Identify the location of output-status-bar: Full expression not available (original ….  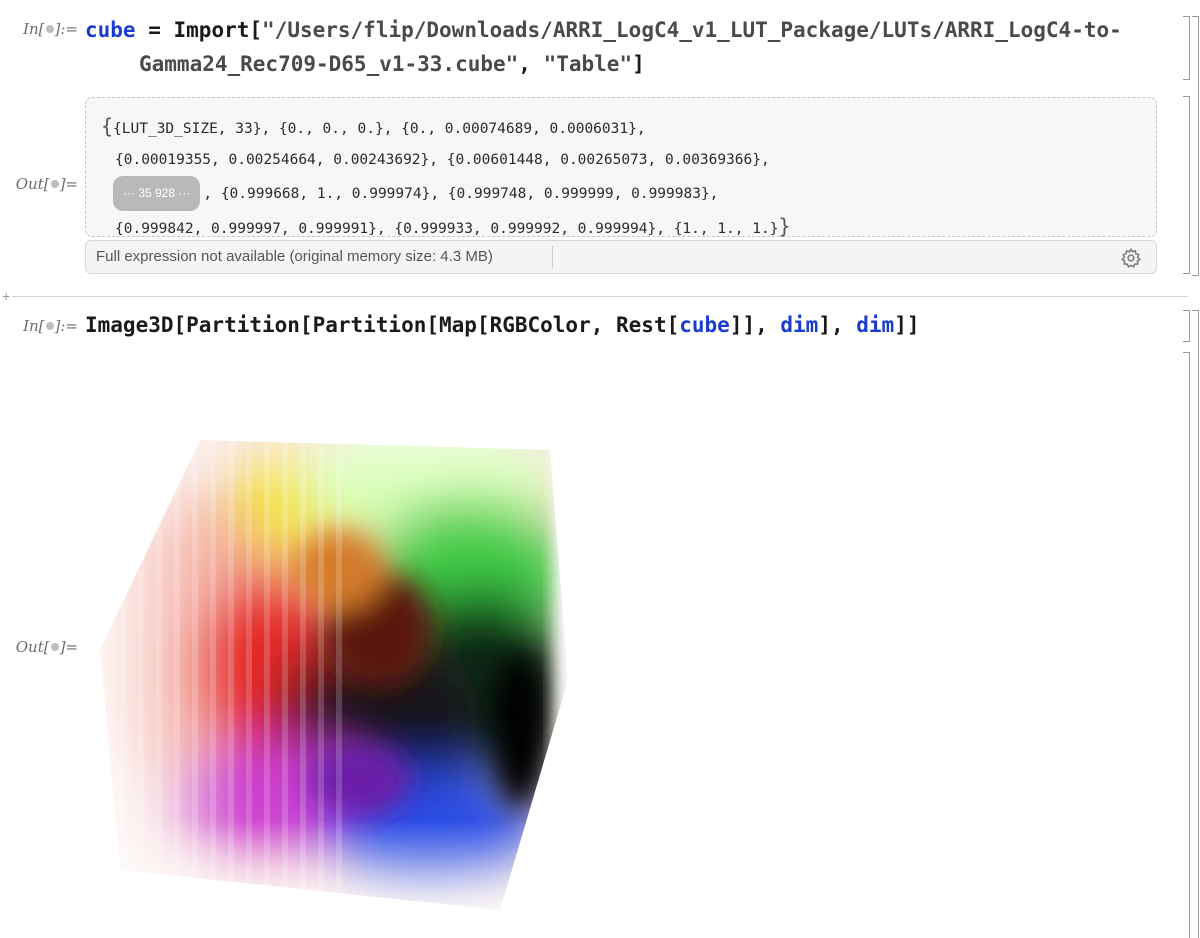
(621, 257).